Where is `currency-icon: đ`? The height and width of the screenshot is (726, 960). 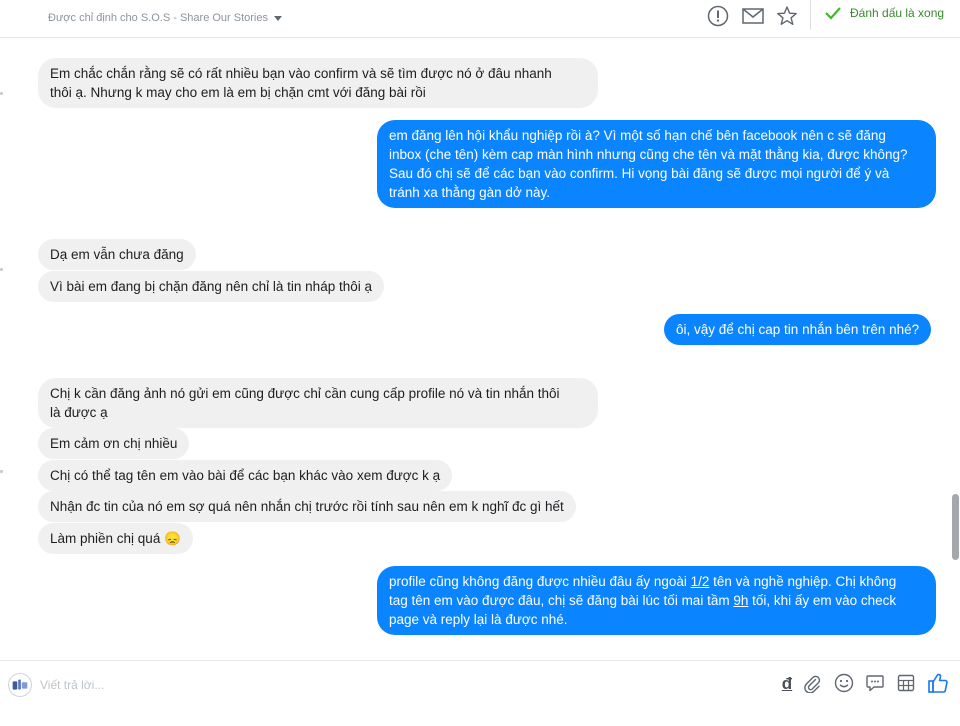
currency-icon: đ is located at coordinates (787, 683).